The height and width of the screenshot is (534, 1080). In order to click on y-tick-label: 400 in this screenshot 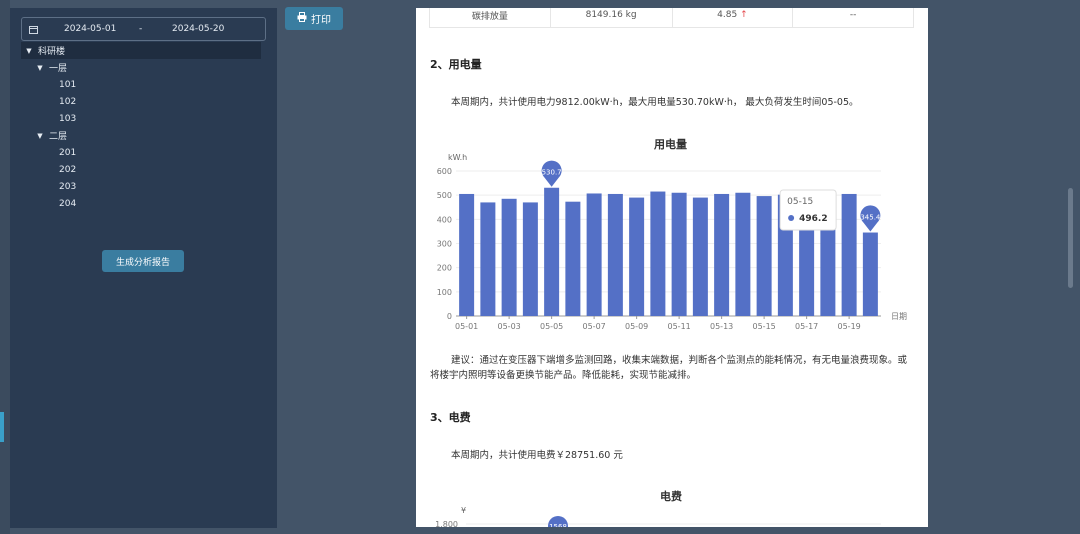, I will do `click(444, 219)`.